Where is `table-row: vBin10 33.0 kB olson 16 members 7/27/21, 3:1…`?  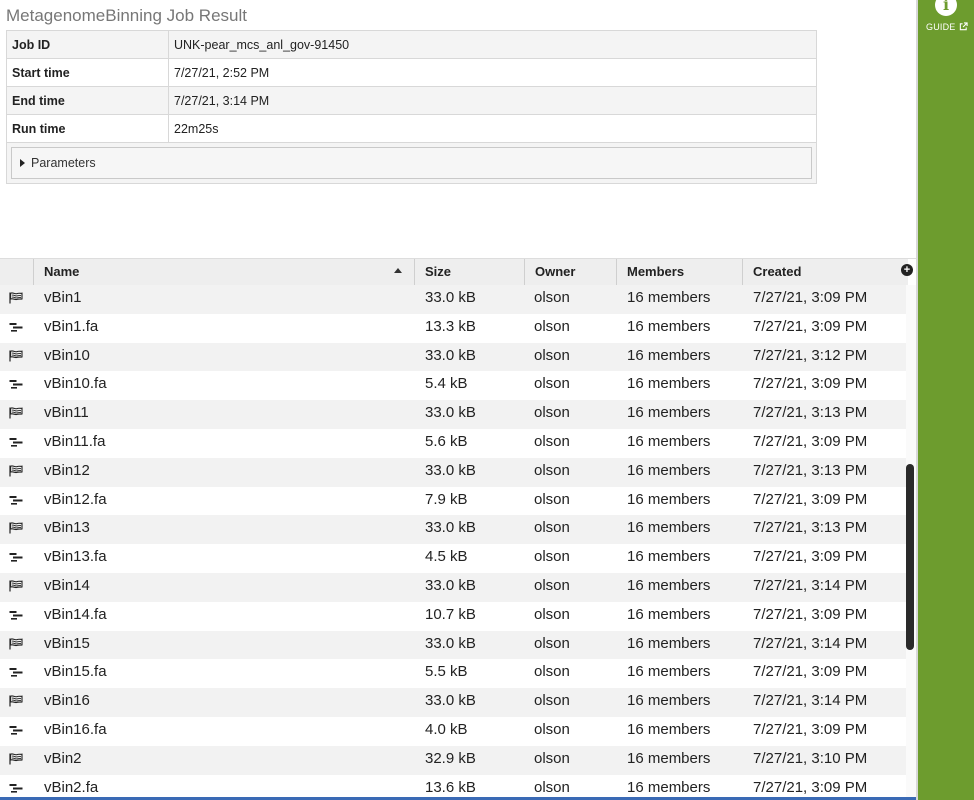
table-row: vBin10 33.0 kB olson 16 members 7/27/21, 3:1… is located at coordinates (454, 357).